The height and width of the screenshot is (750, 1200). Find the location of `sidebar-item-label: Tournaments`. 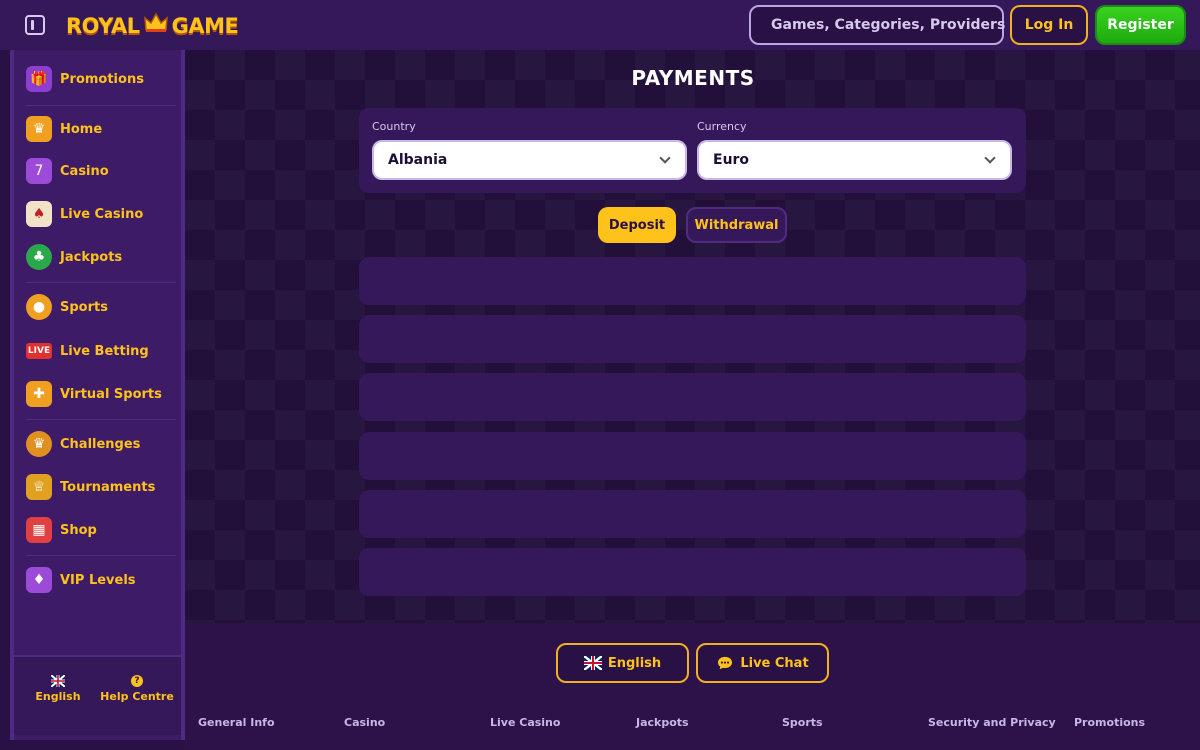

sidebar-item-label: Tournaments is located at coordinates (108, 487).